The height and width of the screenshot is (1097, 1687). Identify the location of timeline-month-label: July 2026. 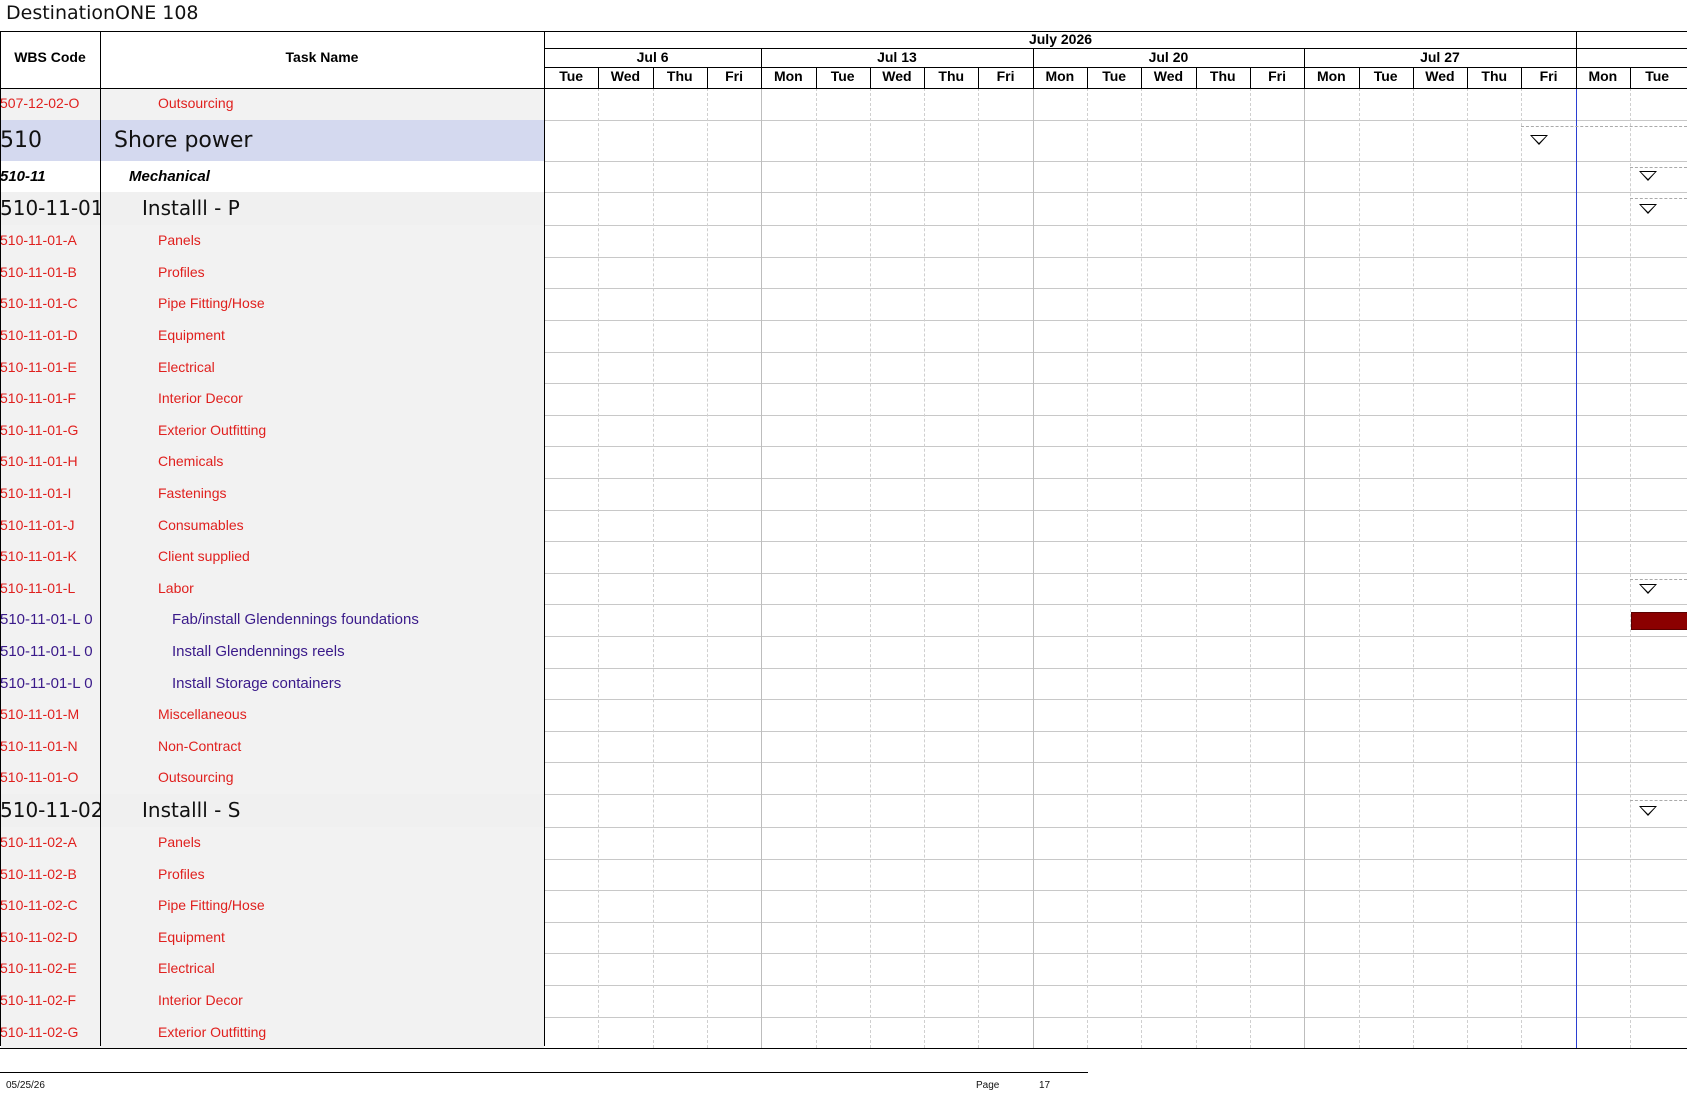
(1060, 39).